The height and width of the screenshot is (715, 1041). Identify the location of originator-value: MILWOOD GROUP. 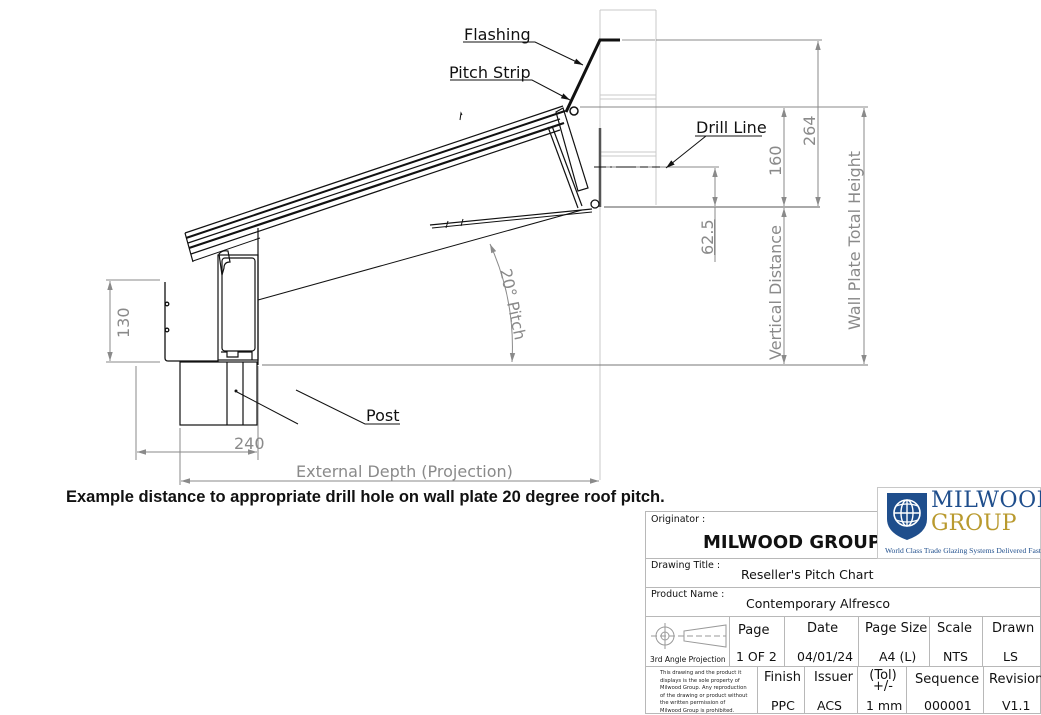
(792, 542).